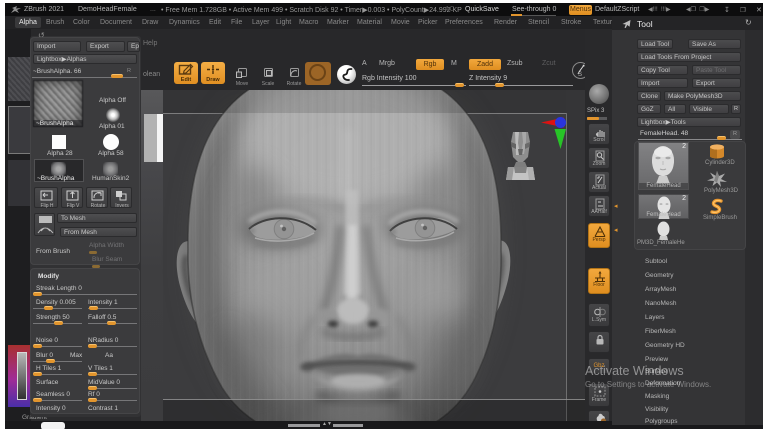 This screenshot has width=768, height=433. I want to click on svg-text: Edit, so click(186, 80).